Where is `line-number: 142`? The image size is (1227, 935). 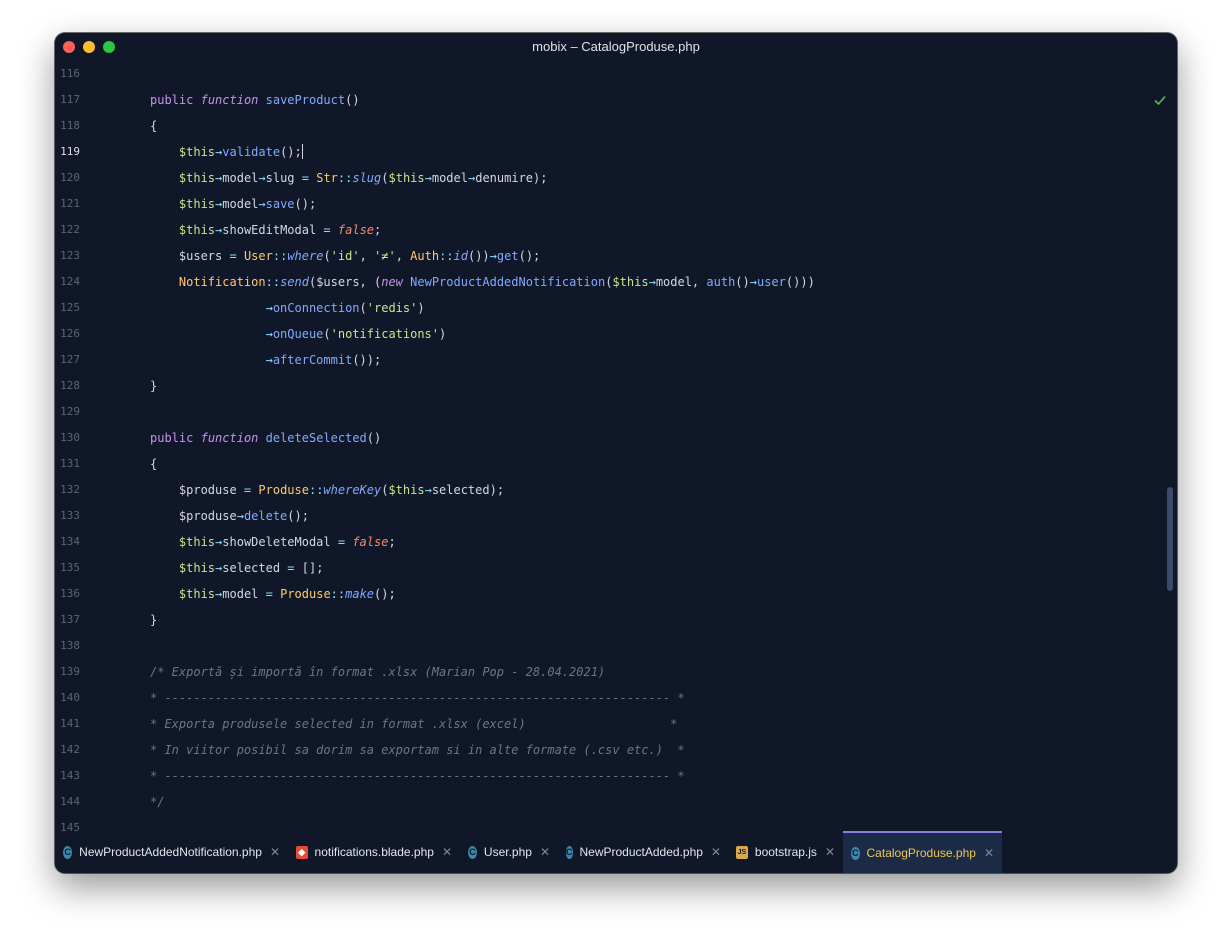 line-number: 142 is located at coordinates (70, 749).